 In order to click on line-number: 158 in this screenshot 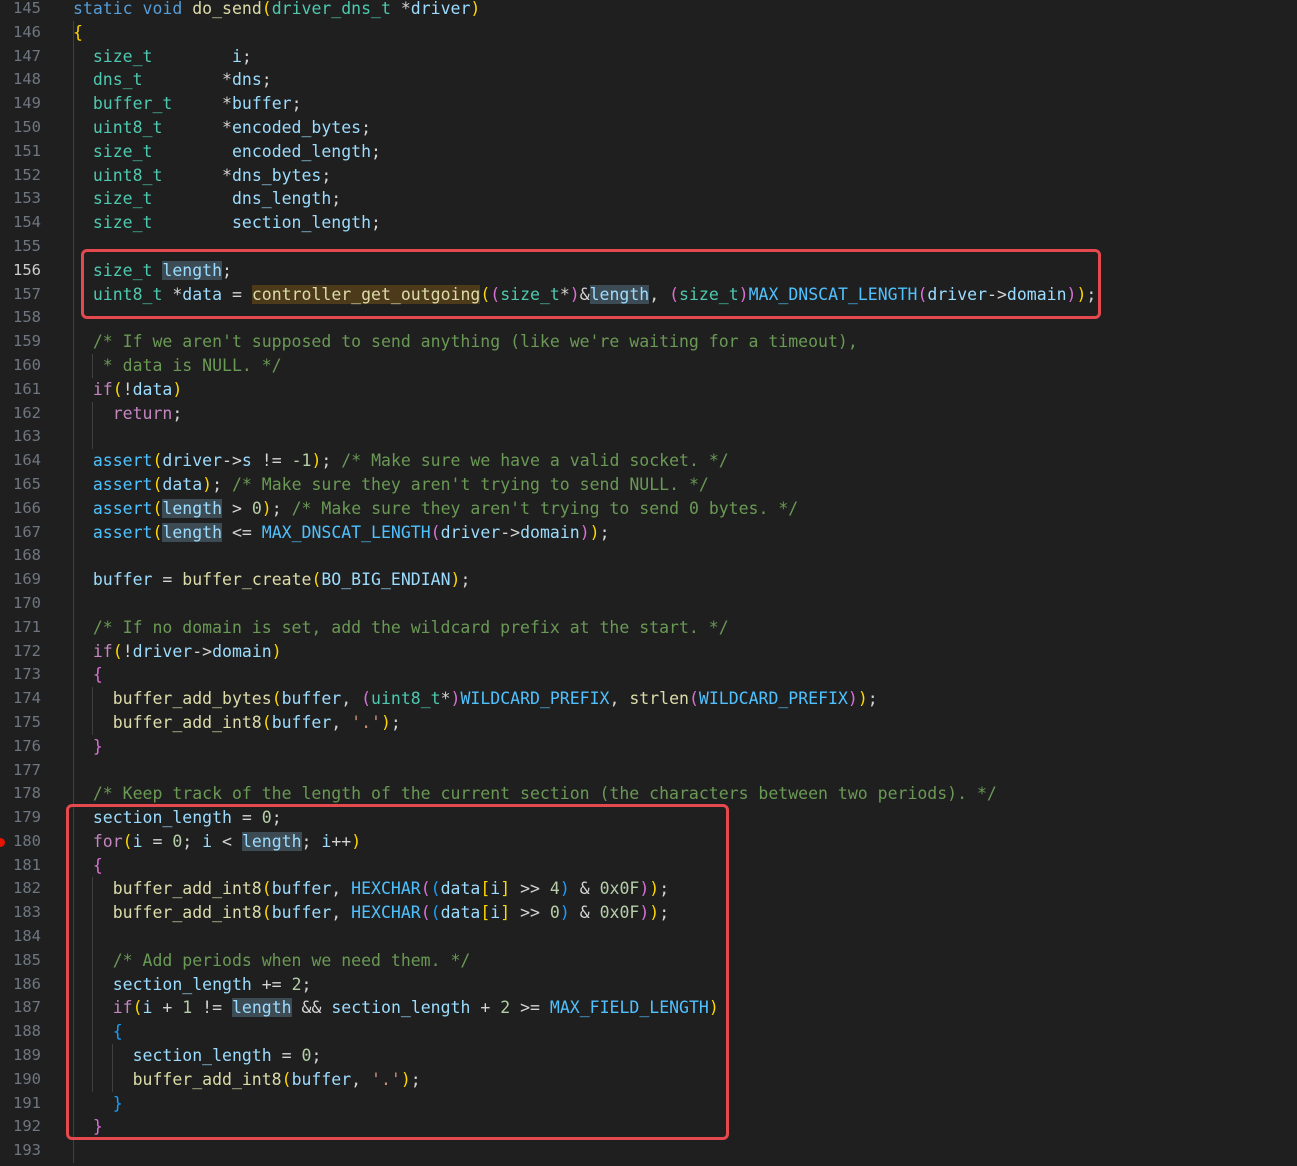, I will do `click(20, 318)`.